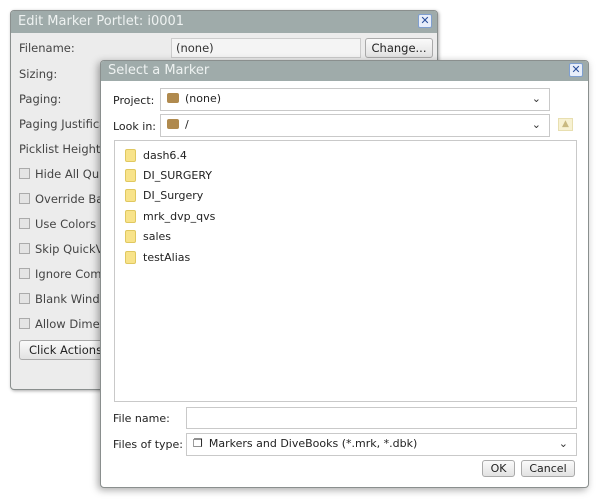  What do you see at coordinates (134, 126) in the screenshot?
I see `lookin-label: Look in:` at bounding box center [134, 126].